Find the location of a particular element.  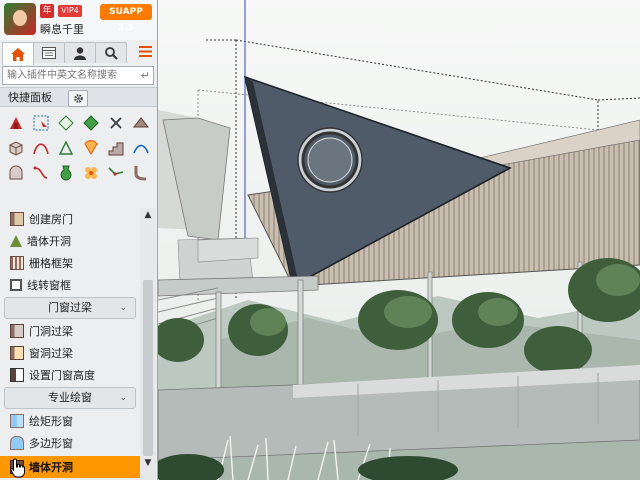

quick-tools-grid is located at coordinates (79, 148).